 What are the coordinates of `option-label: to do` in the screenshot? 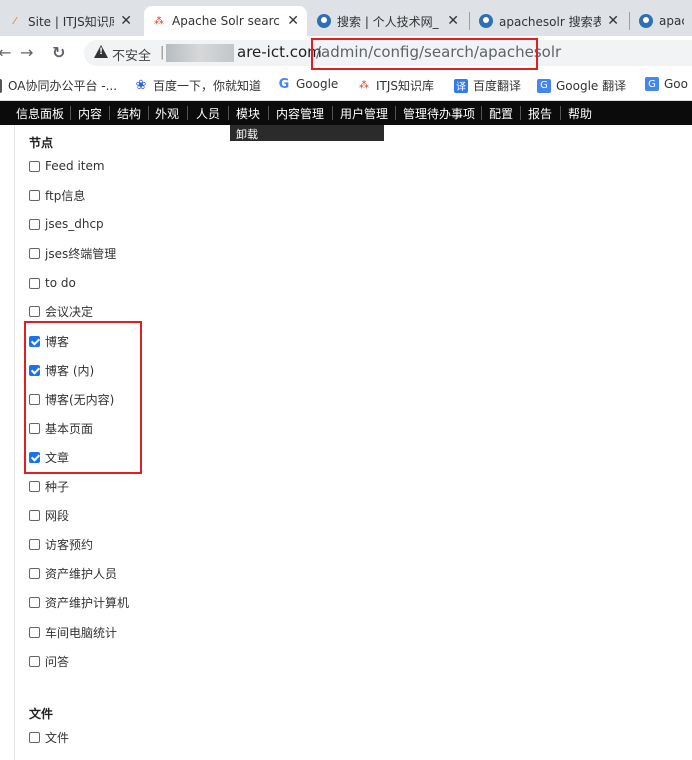 It's located at (60, 283).